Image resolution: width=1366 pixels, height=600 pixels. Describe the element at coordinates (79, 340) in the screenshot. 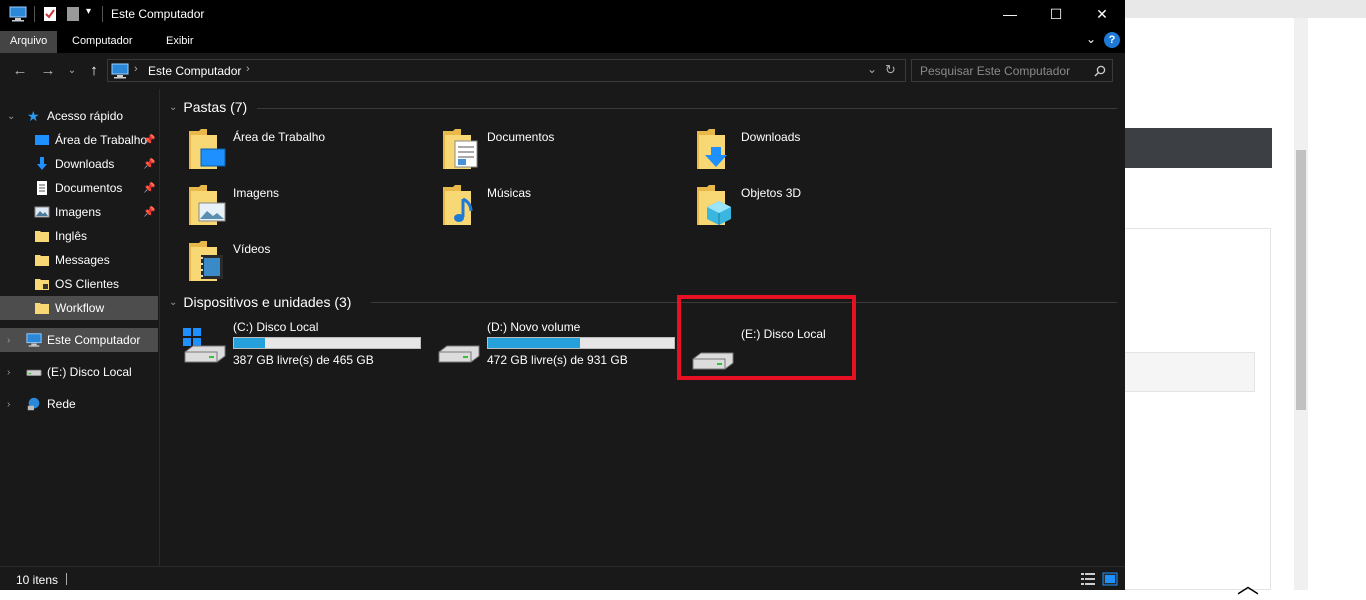

I see `sidebar-item-este-computador: › Este Computador` at that location.